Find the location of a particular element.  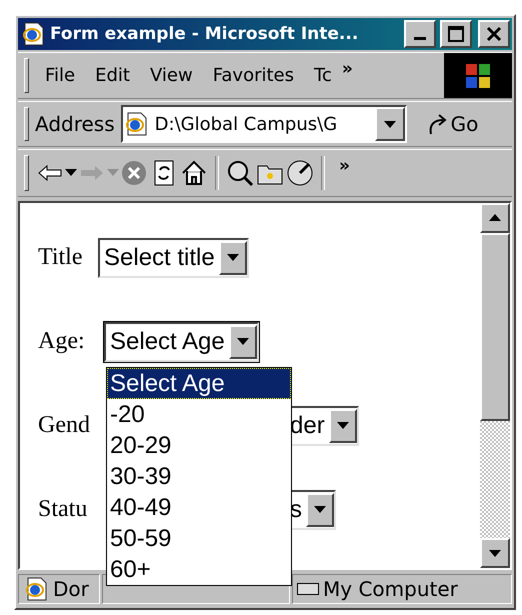

dropdown-option: Select Age is located at coordinates (199, 383).